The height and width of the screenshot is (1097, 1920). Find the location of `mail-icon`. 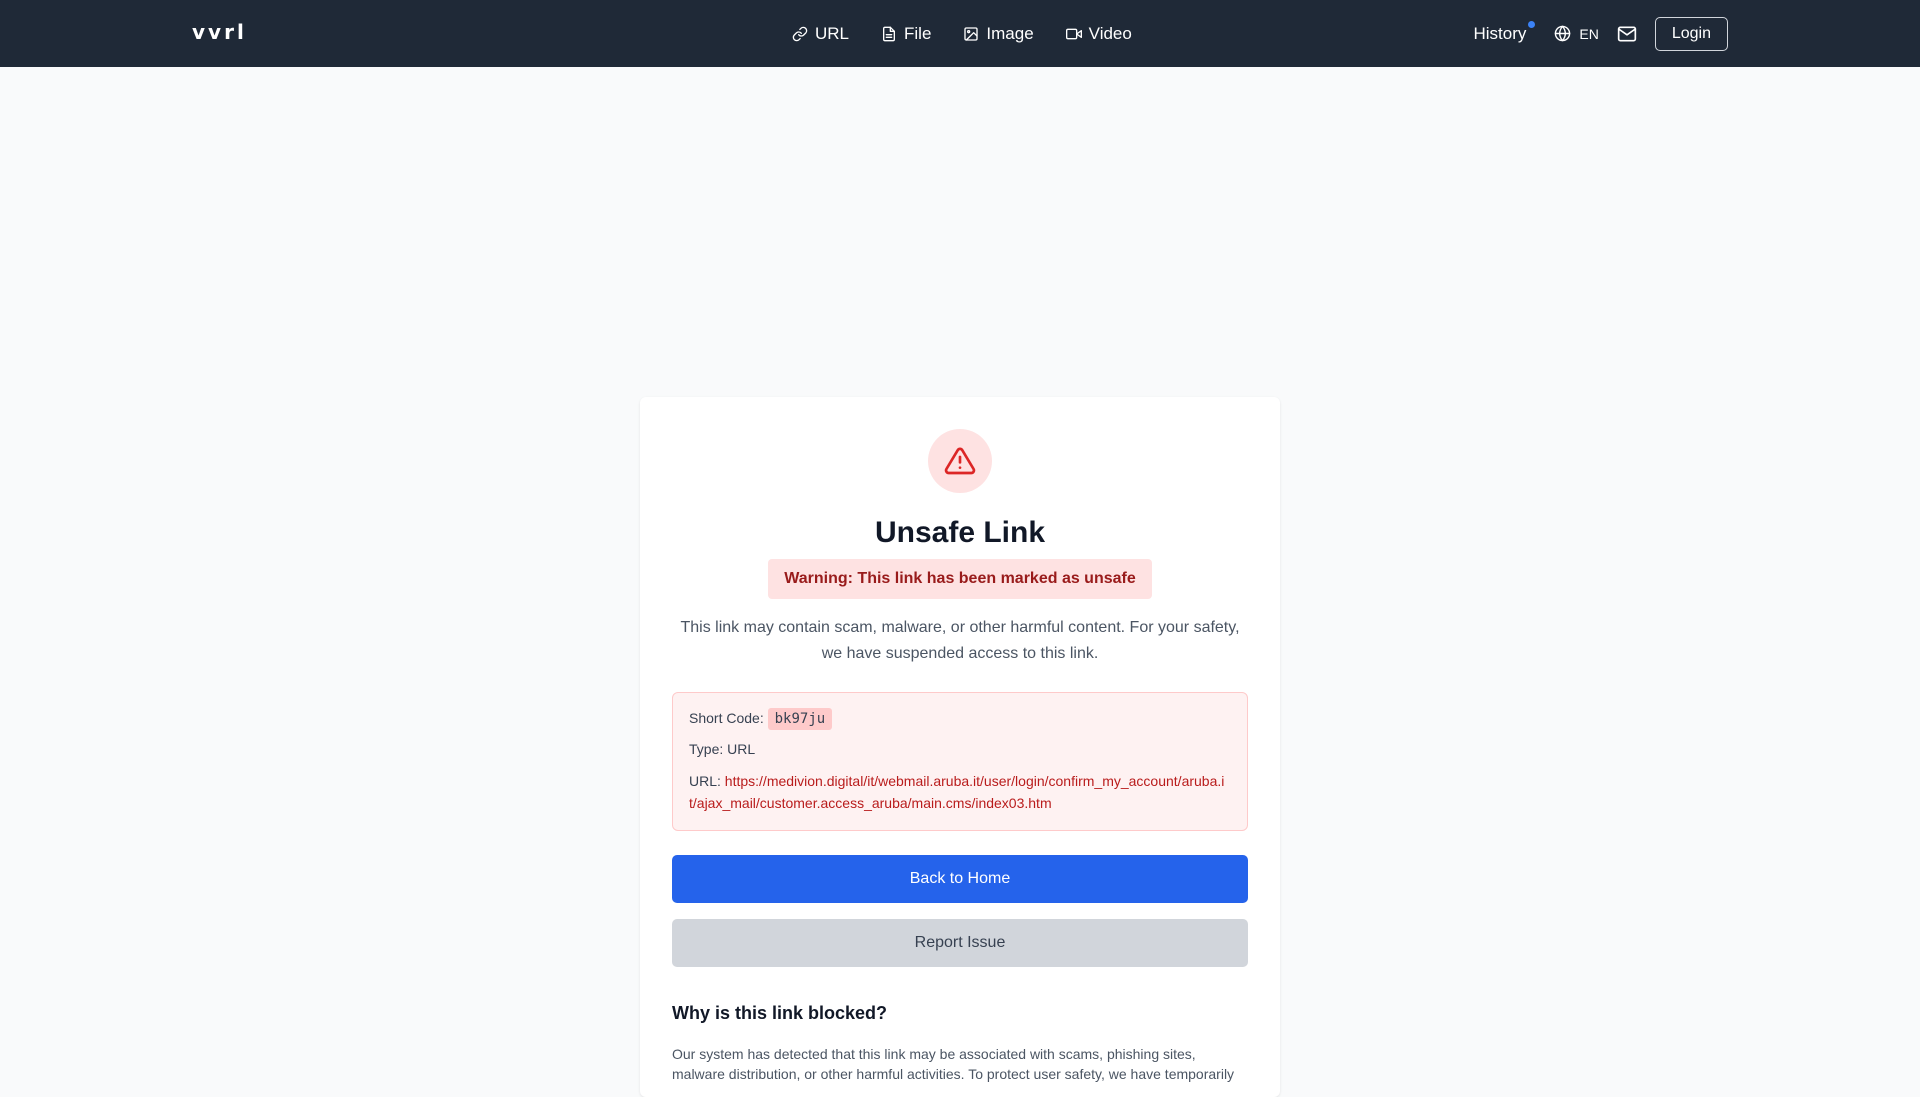

mail-icon is located at coordinates (1627, 33).